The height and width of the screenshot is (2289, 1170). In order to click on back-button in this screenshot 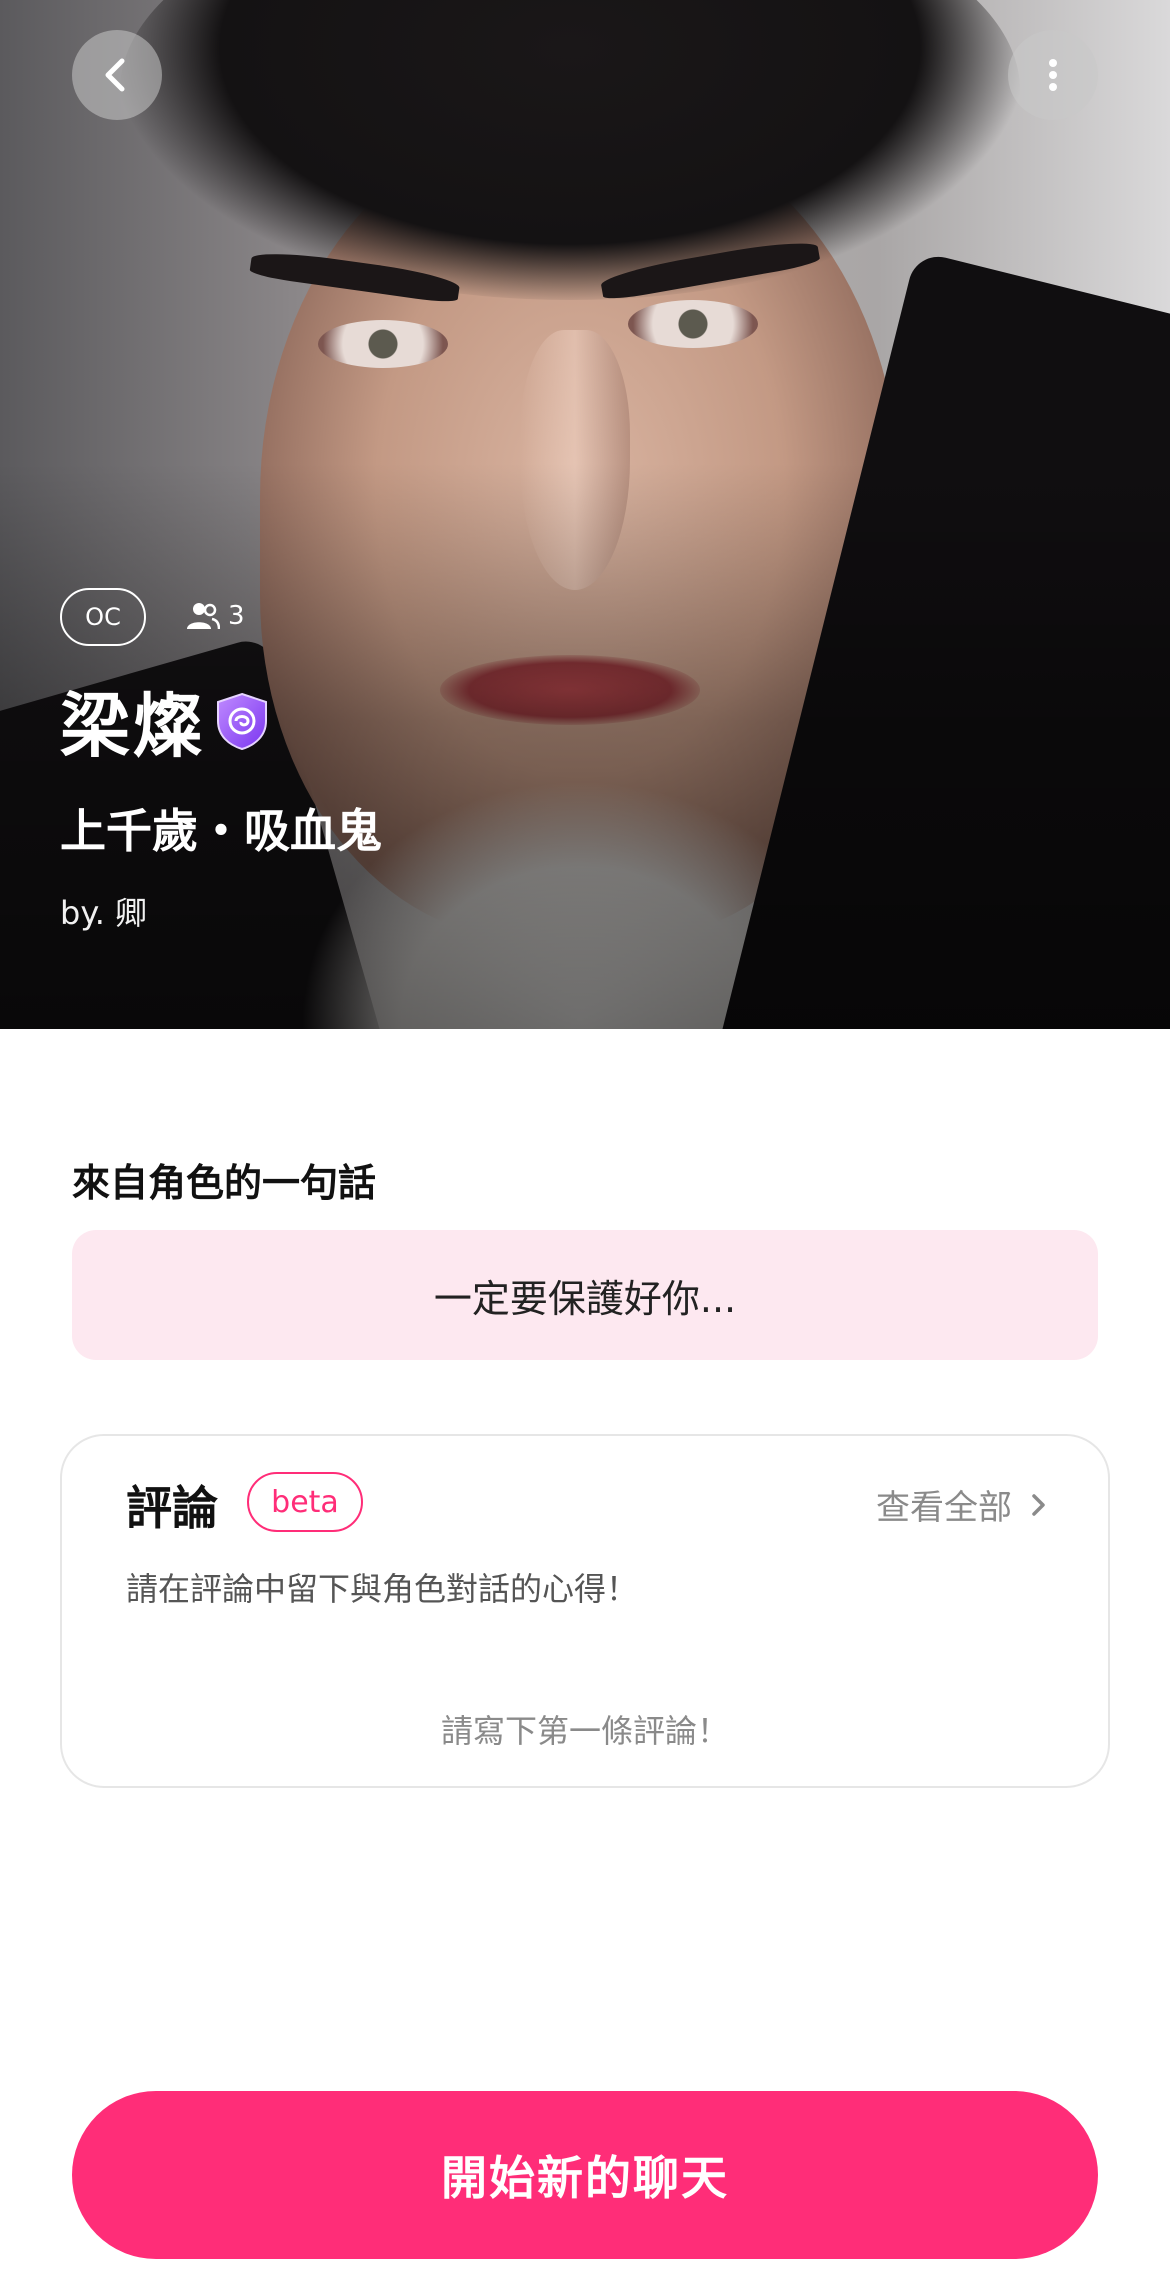, I will do `click(117, 75)`.